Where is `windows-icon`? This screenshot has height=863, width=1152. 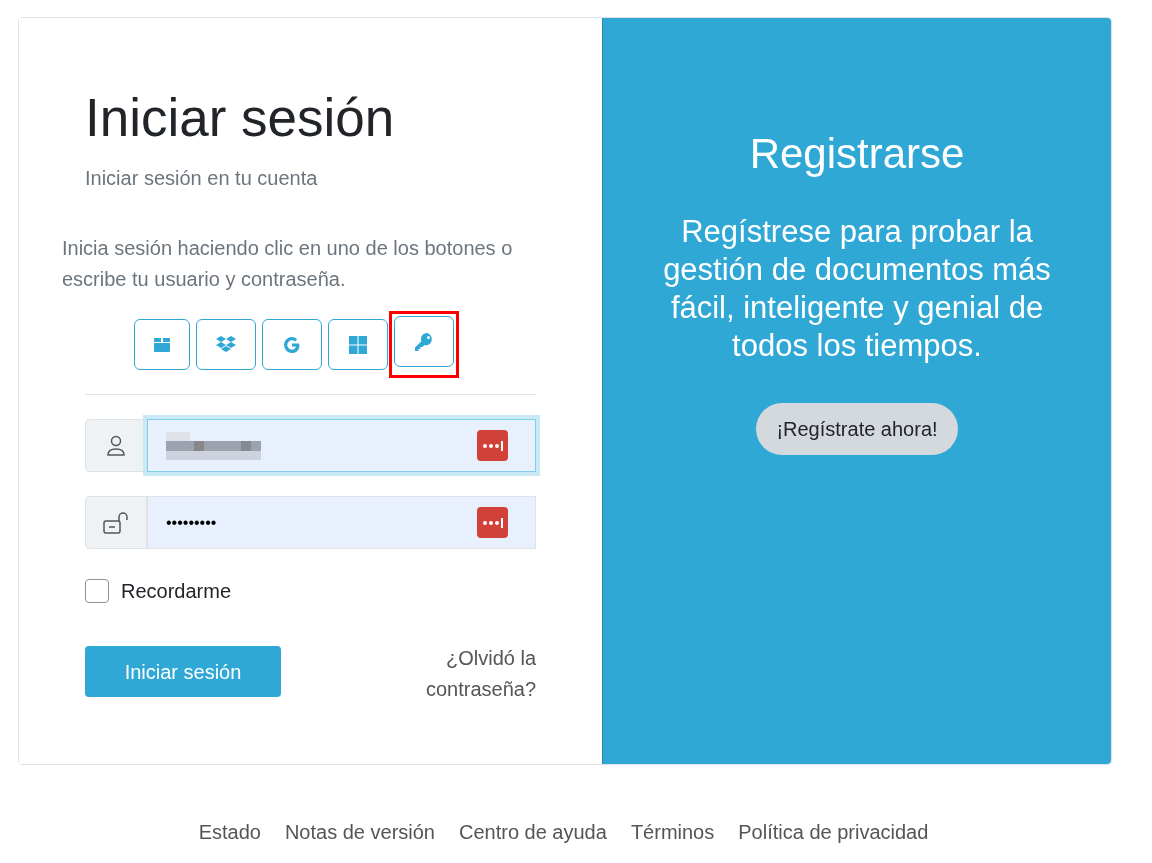
windows-icon is located at coordinates (358, 344).